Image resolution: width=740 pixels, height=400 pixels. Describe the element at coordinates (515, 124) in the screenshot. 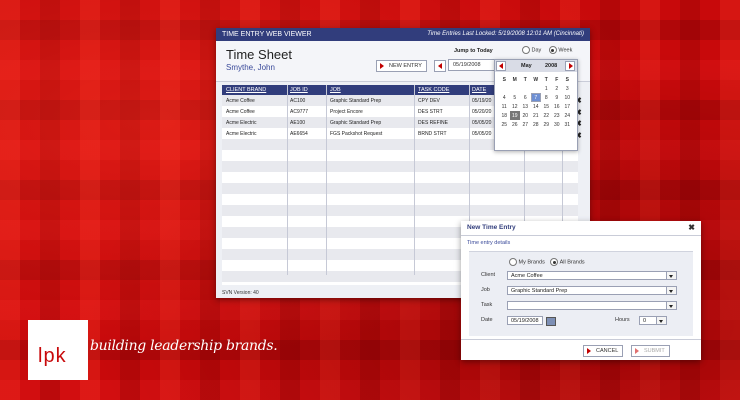

I see `calendar-day: 26` at that location.